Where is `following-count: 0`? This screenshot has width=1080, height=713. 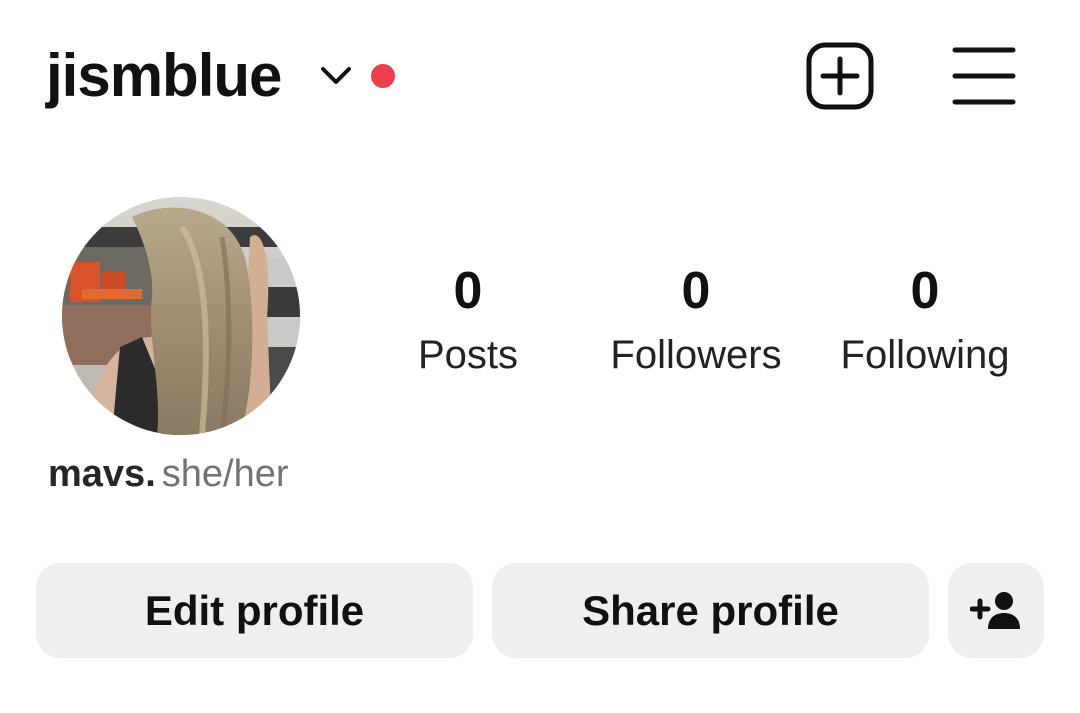 following-count: 0 is located at coordinates (925, 291).